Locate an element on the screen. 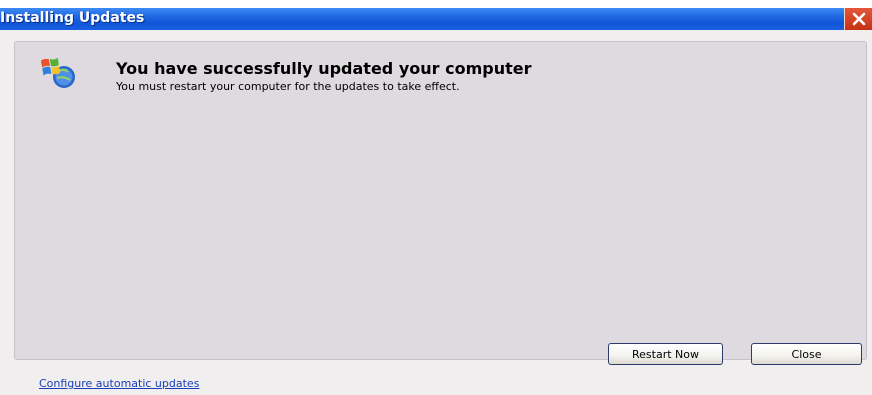 The height and width of the screenshot is (395, 872). close-window-button is located at coordinates (858, 19).